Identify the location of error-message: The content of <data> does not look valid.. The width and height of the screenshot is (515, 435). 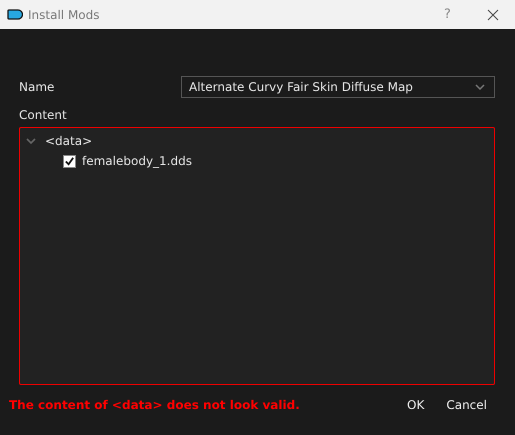
(155, 405).